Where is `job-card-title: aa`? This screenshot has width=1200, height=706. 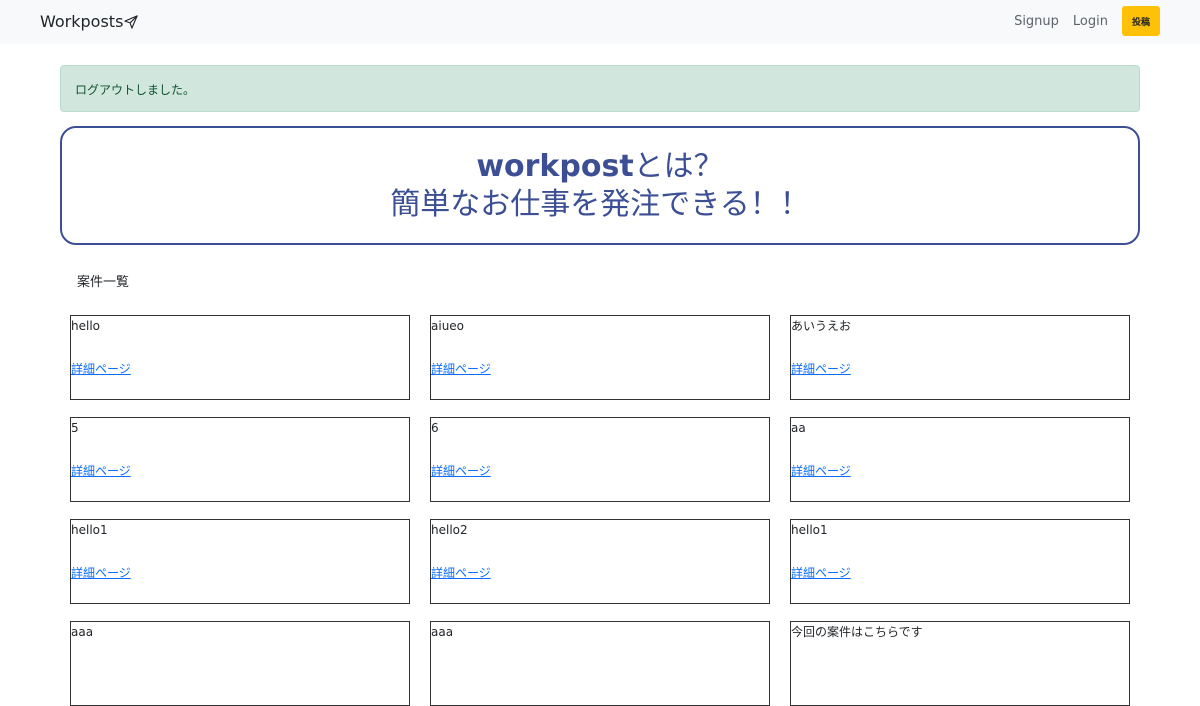
job-card-title: aa is located at coordinates (798, 428).